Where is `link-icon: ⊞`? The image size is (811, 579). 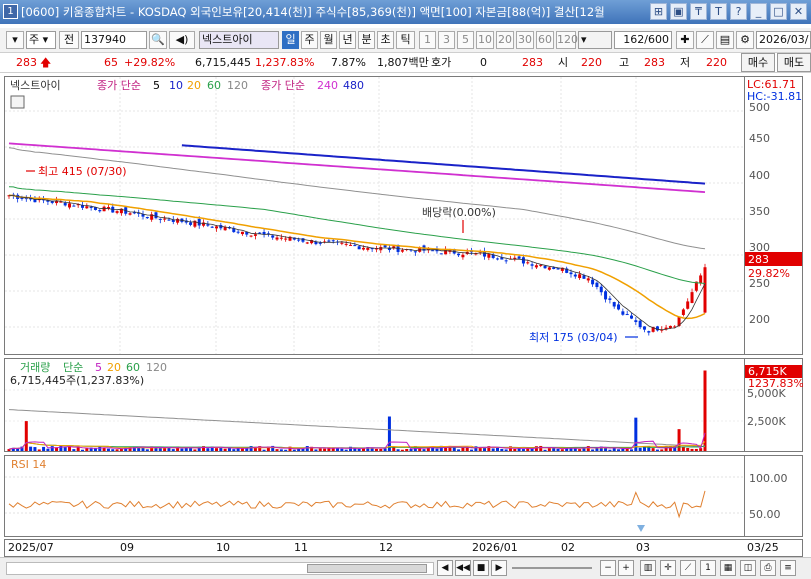
link-icon: ⊞ is located at coordinates (658, 11).